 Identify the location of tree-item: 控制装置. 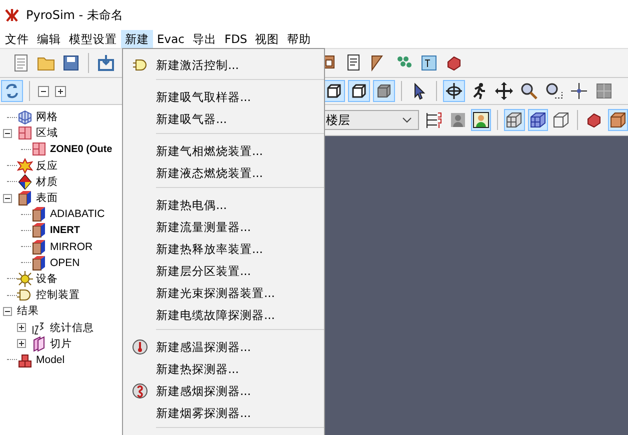
(58, 295).